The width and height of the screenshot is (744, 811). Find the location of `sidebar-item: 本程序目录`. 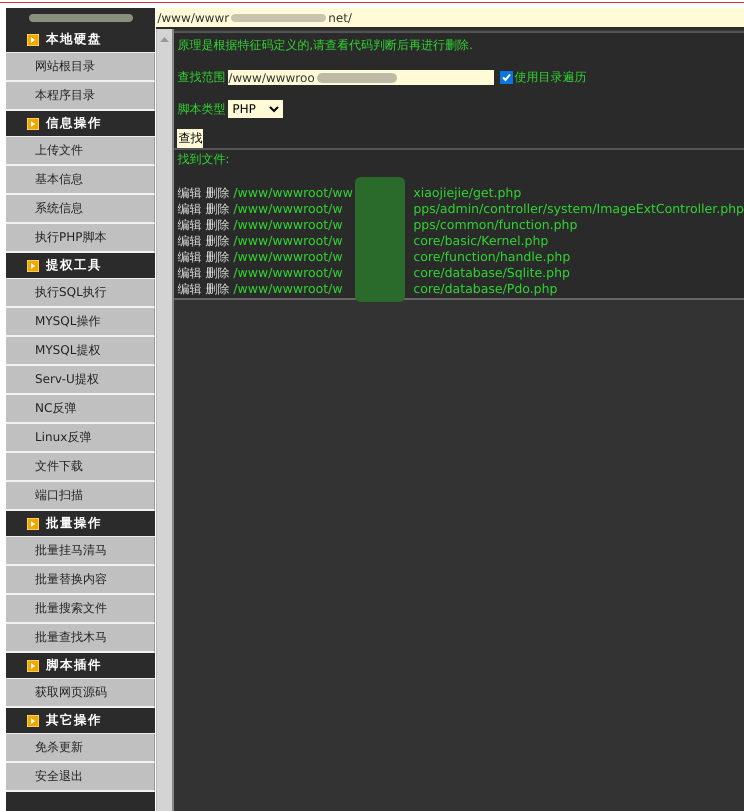

sidebar-item: 本程序目录 is located at coordinates (81, 96).